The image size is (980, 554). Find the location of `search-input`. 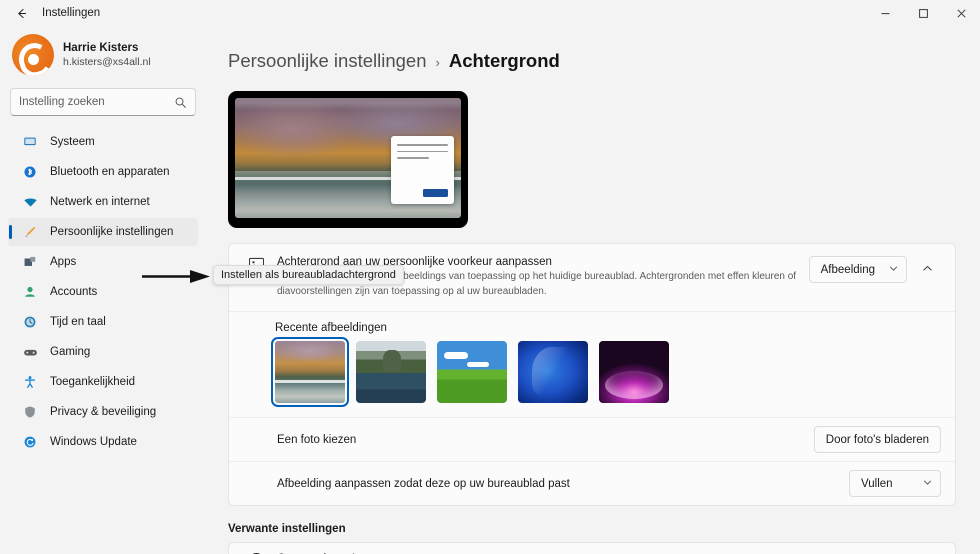

search-input is located at coordinates (96, 102).